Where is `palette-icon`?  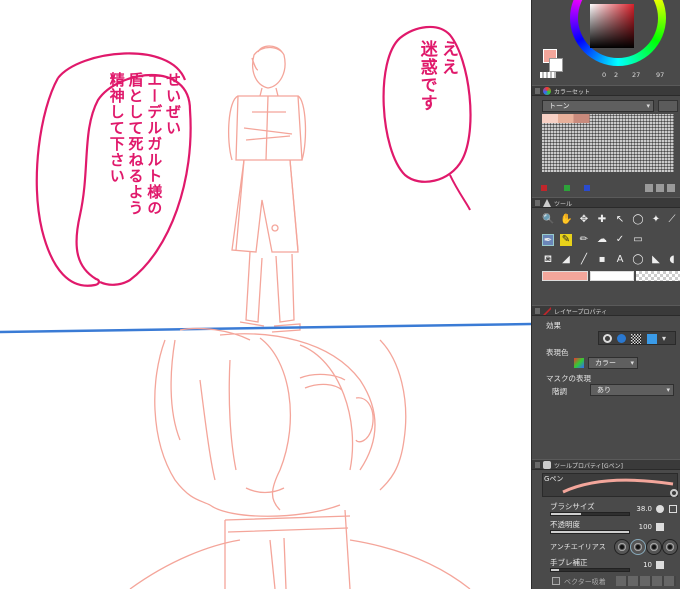
palette-icon is located at coordinates (547, 91).